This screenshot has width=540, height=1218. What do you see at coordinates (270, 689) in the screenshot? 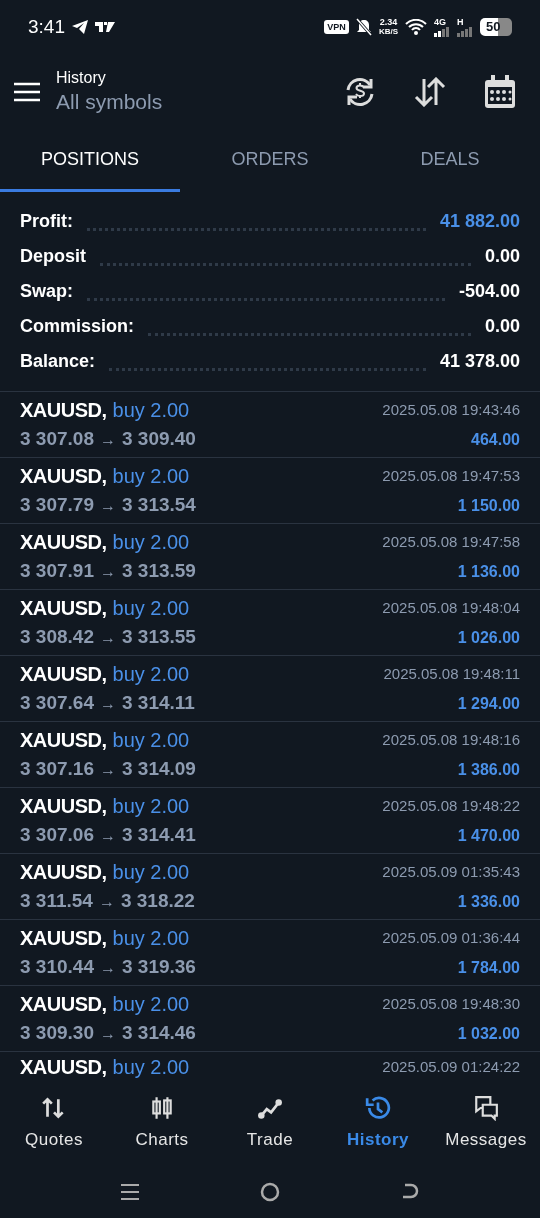
I see `position-row: XAUUSD, buy 2.00 2025.05.08 19:48:11 3 307.64 → 3 314.11 1 294.00` at bounding box center [270, 689].